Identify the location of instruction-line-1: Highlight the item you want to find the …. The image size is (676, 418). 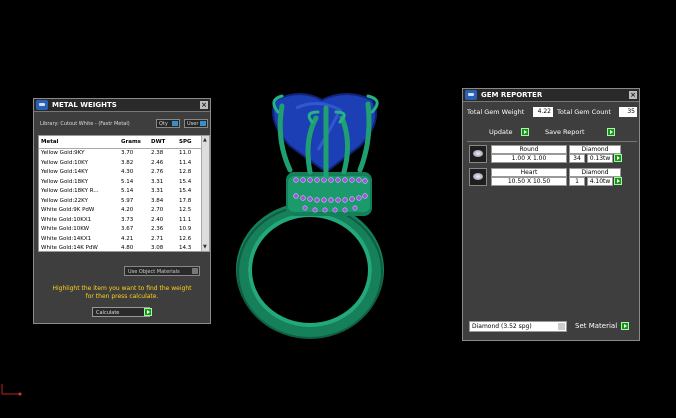
(122, 288).